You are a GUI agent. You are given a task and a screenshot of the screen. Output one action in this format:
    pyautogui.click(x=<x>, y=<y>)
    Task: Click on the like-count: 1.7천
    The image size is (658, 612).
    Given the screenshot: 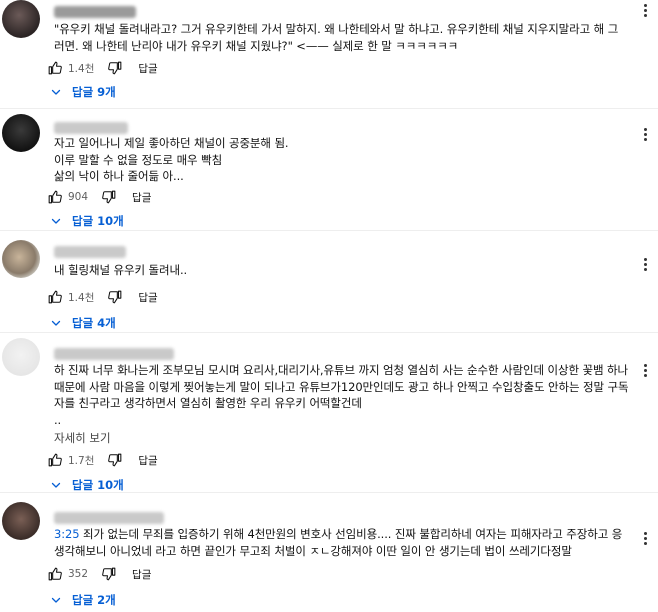 What is the action you would take?
    pyautogui.click(x=81, y=460)
    